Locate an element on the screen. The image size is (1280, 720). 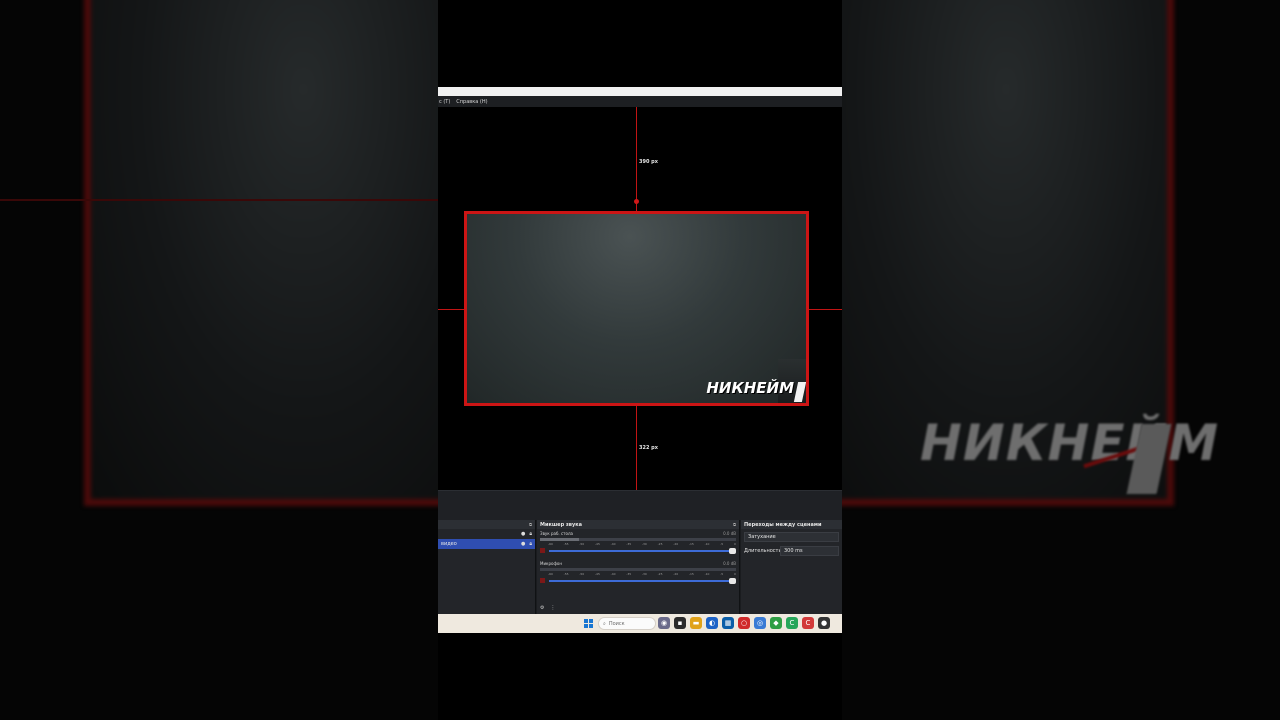
app-red-icon: C is located at coordinates (808, 623).